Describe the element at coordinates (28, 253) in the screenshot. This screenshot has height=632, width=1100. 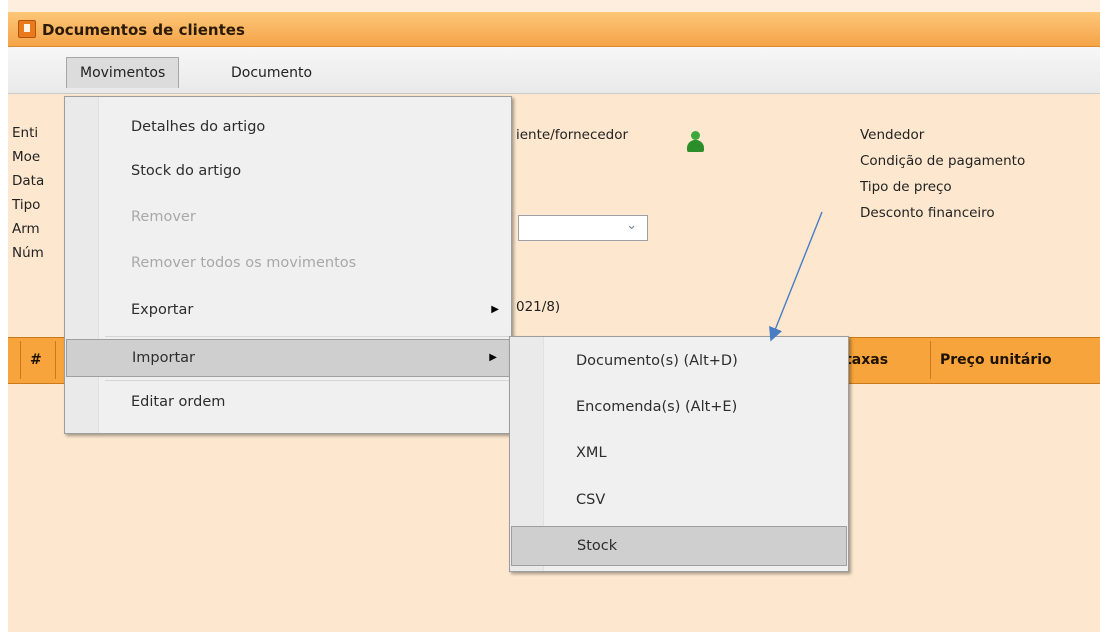
I see `number-label: Núm` at that location.